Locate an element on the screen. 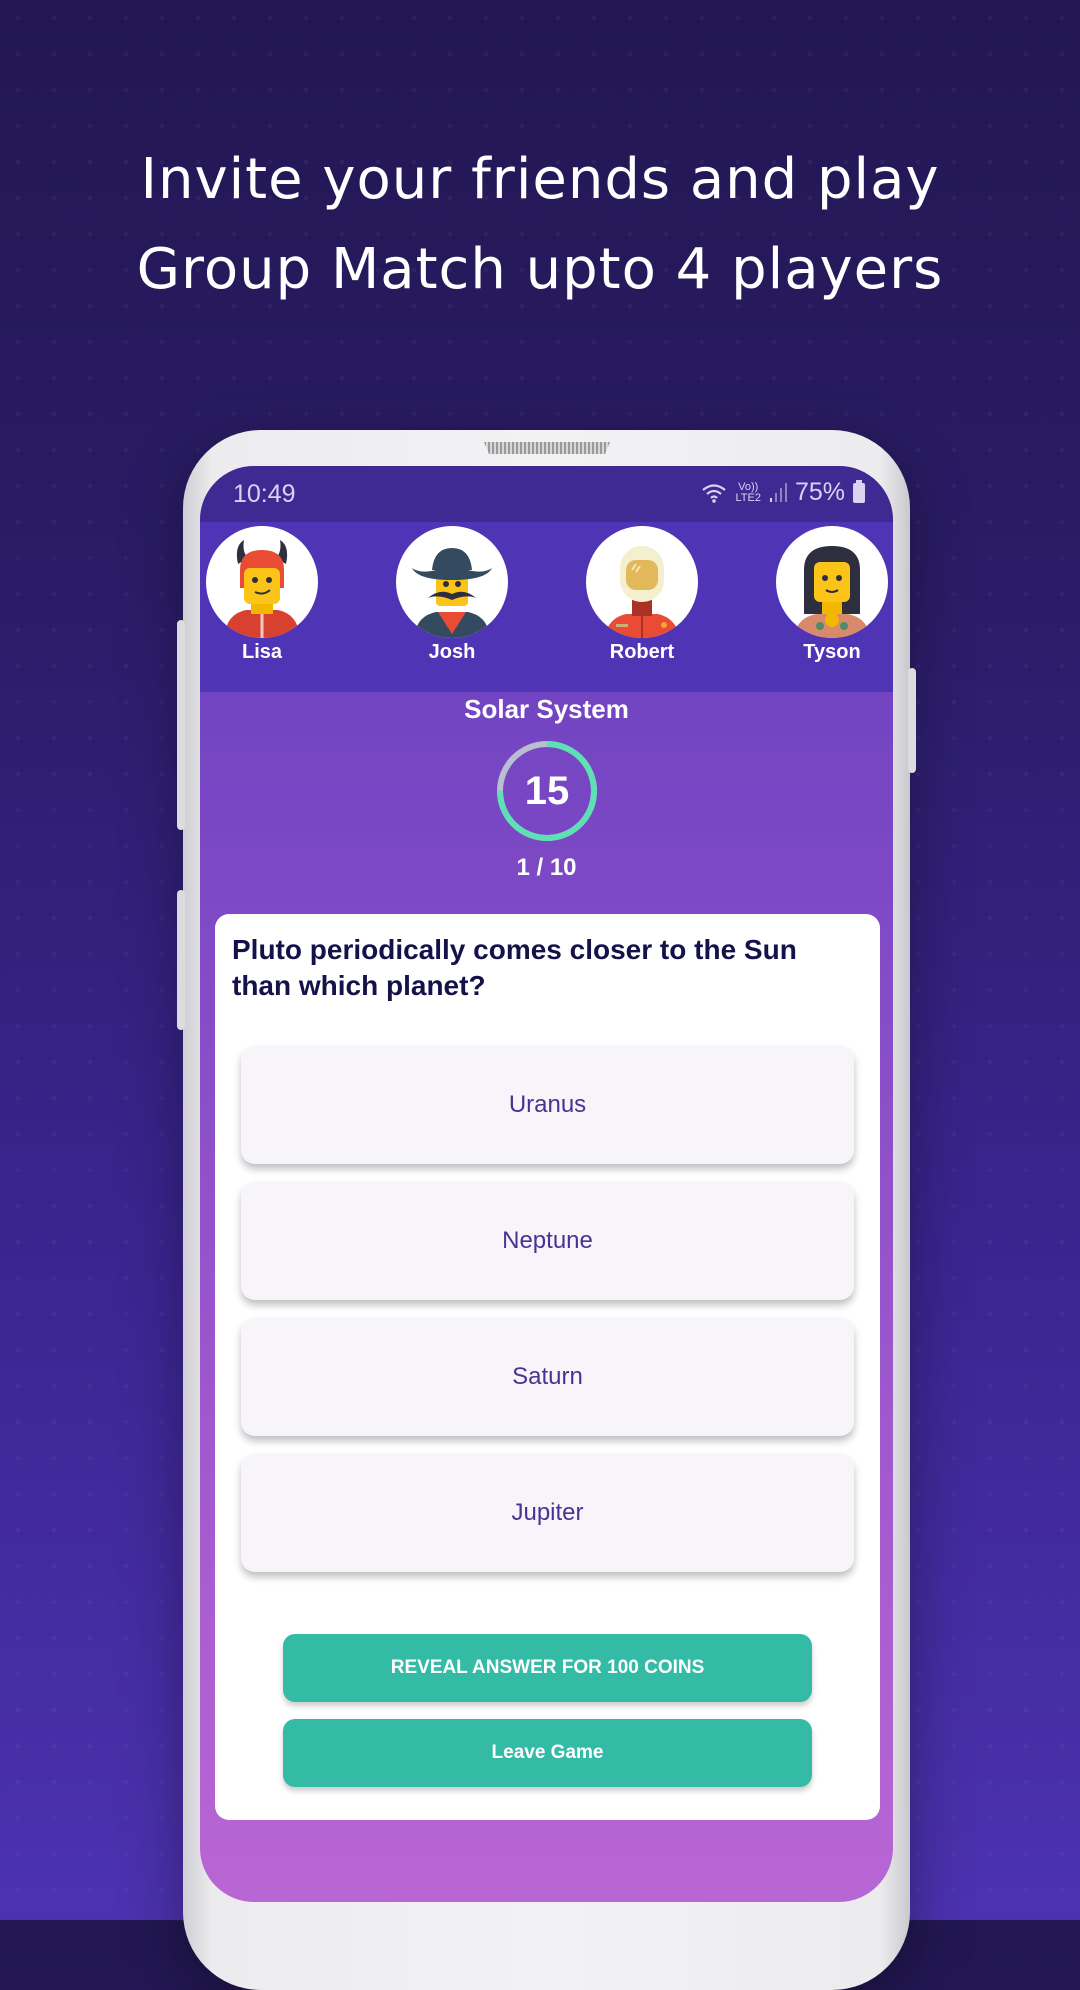 The width and height of the screenshot is (1080, 1990). answer-option-4: Jupiter is located at coordinates (547, 1513).